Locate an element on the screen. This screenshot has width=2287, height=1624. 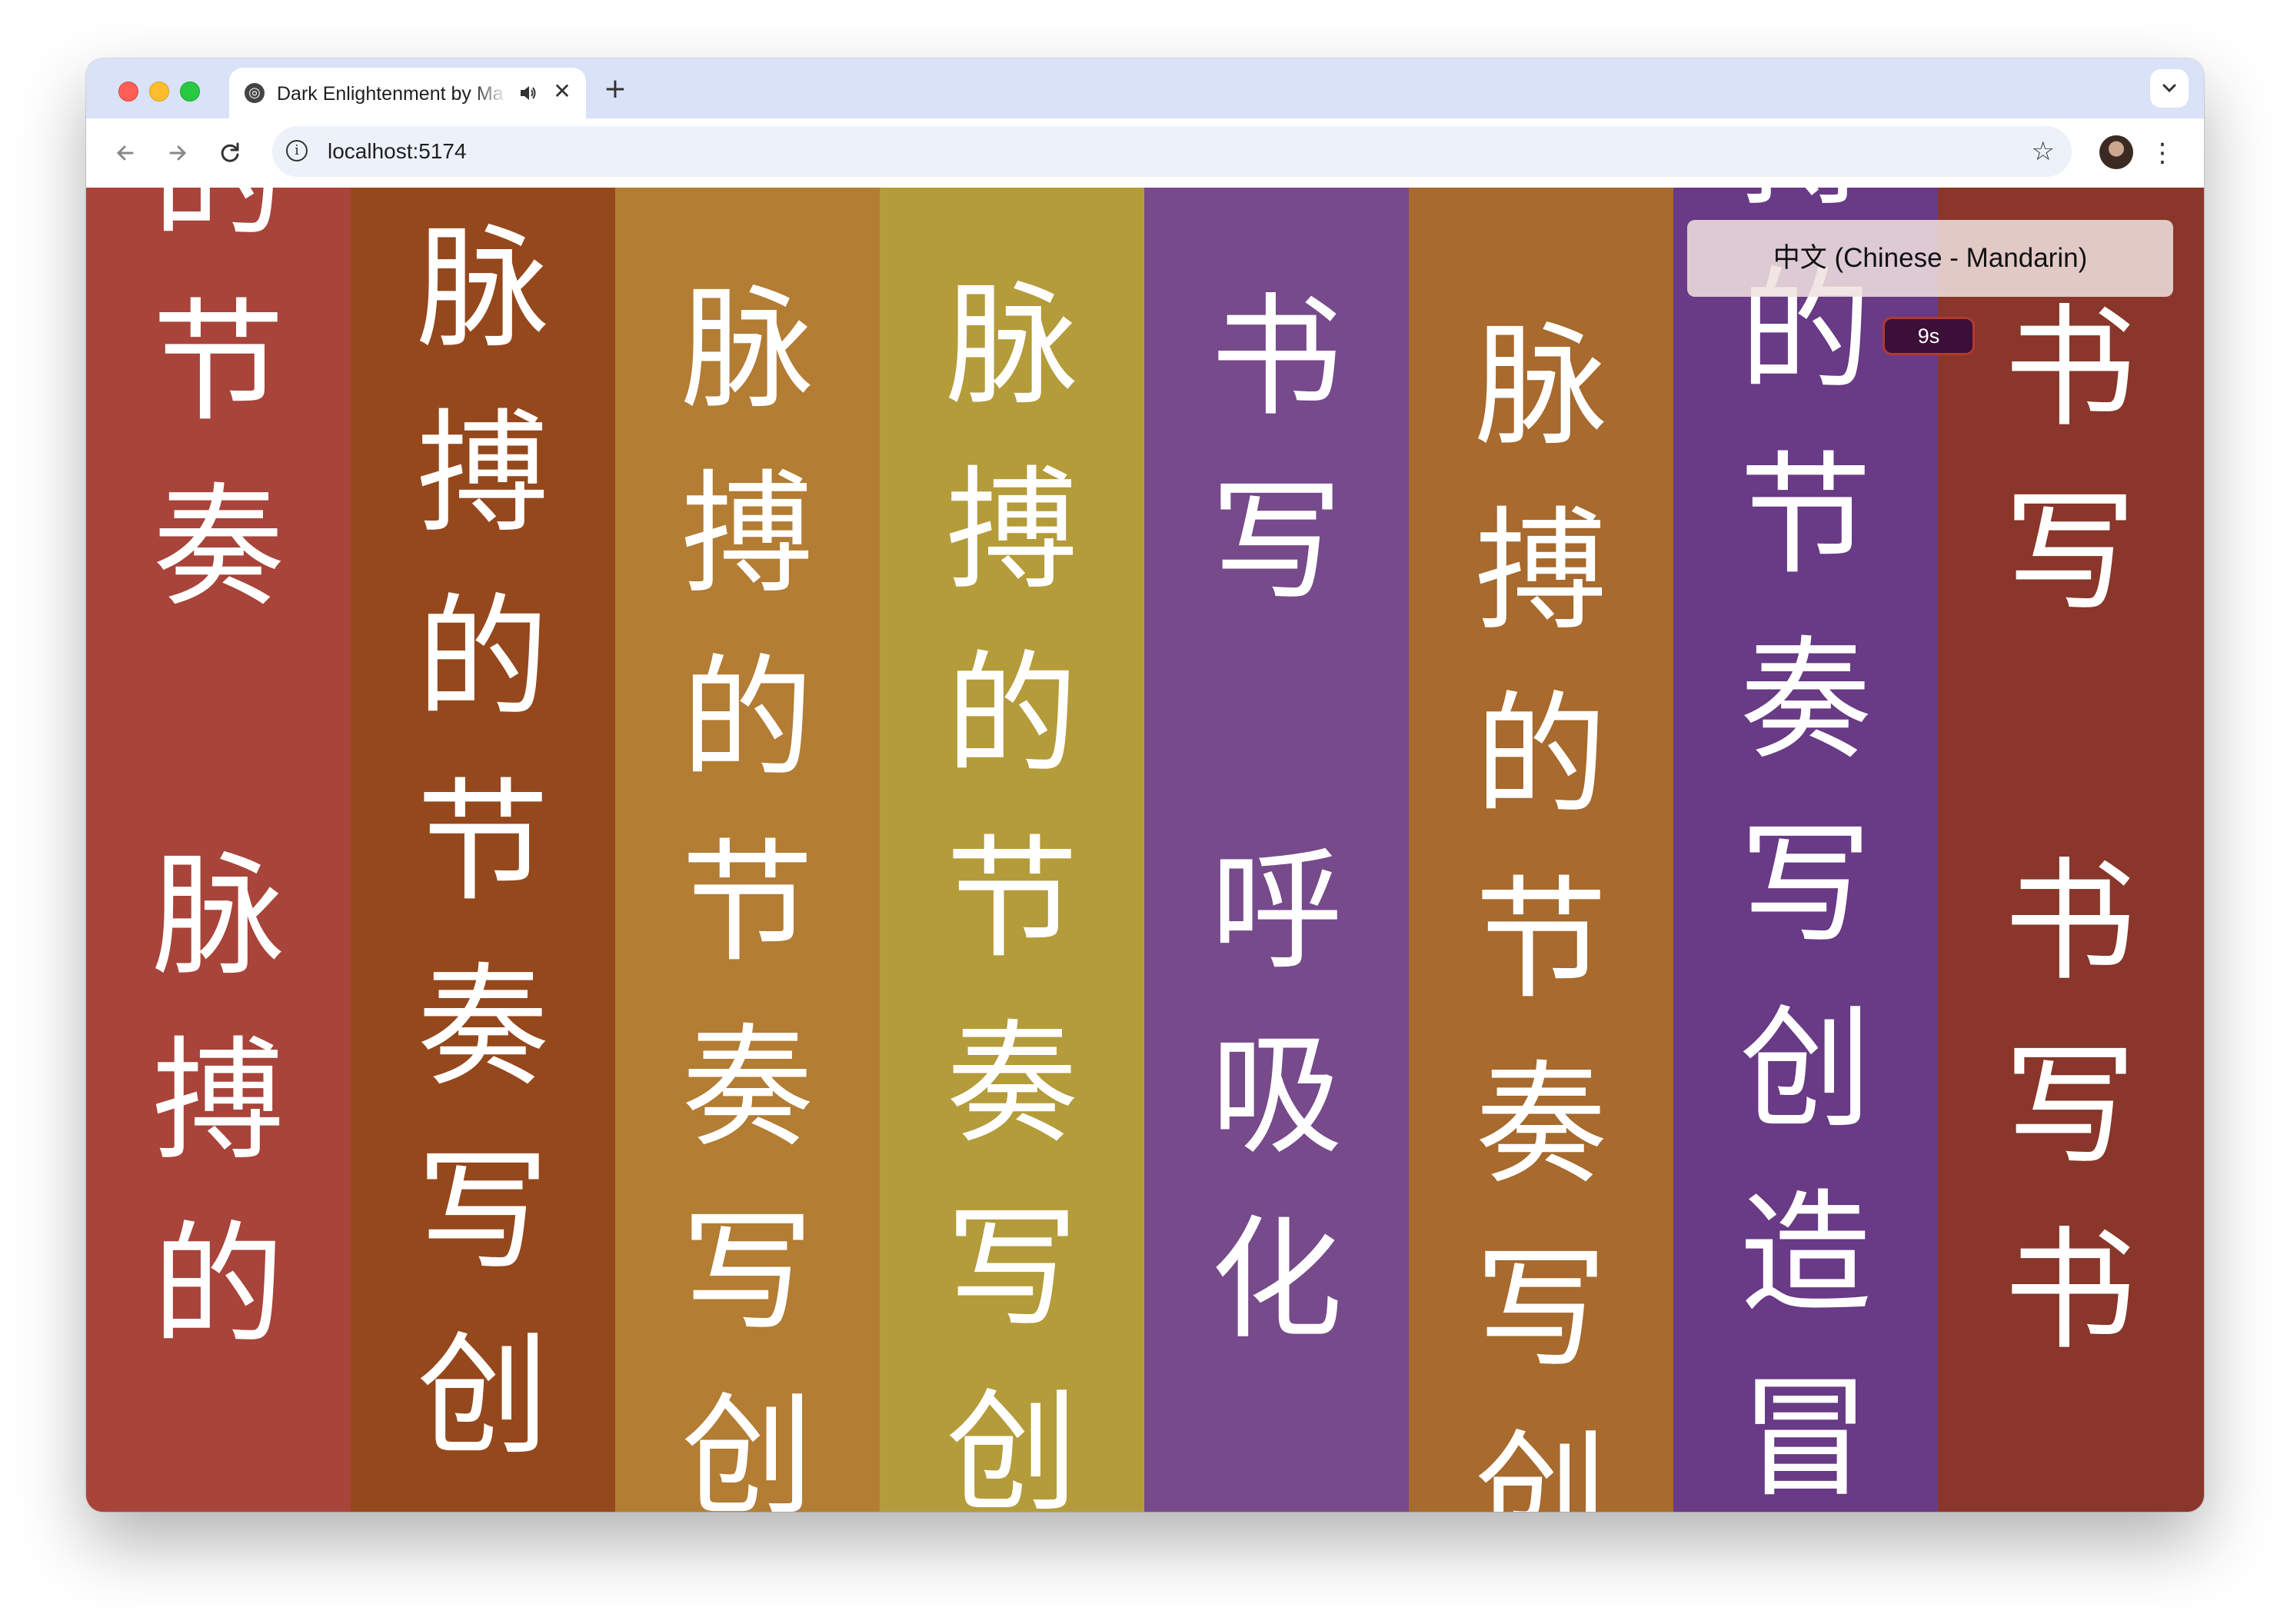
new-tab-button: + is located at coordinates (615, 89).